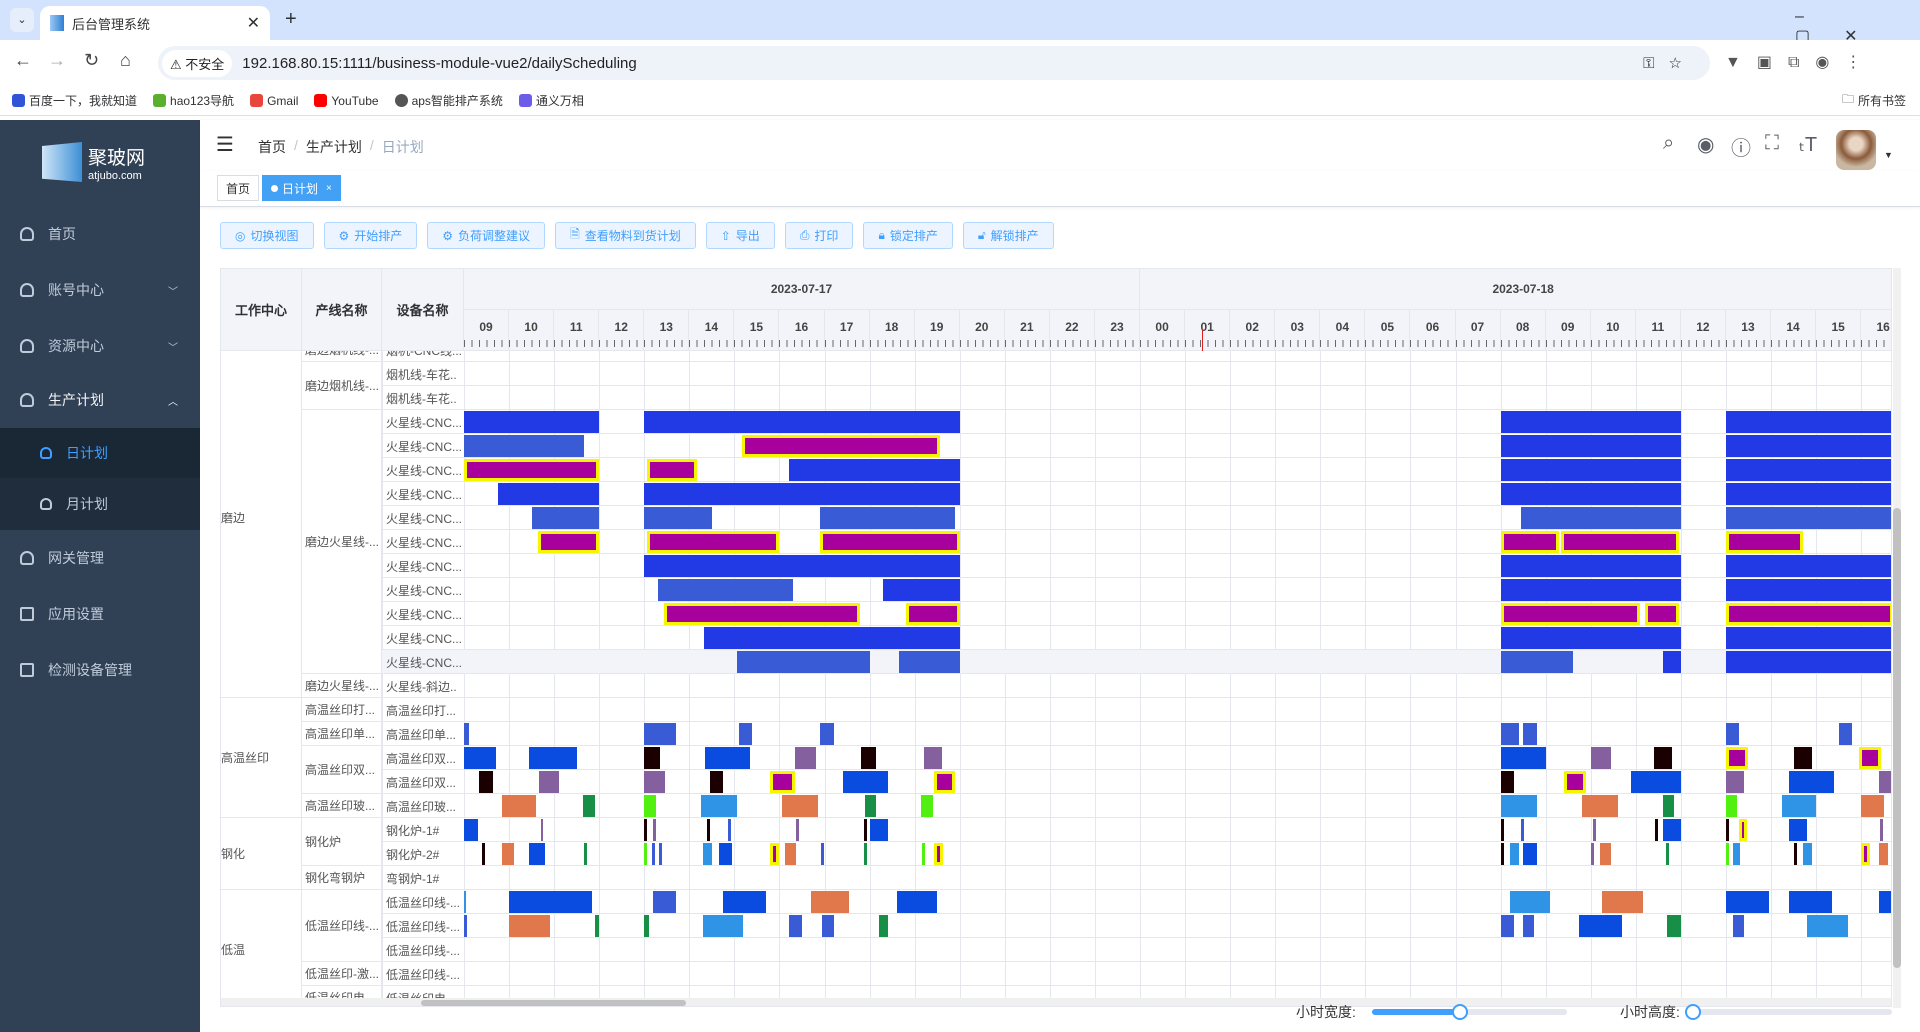 This screenshot has height=1032, width=1920. Describe the element at coordinates (155, 23) in the screenshot. I see `browser-tab: 后台管理系统 ✕` at that location.